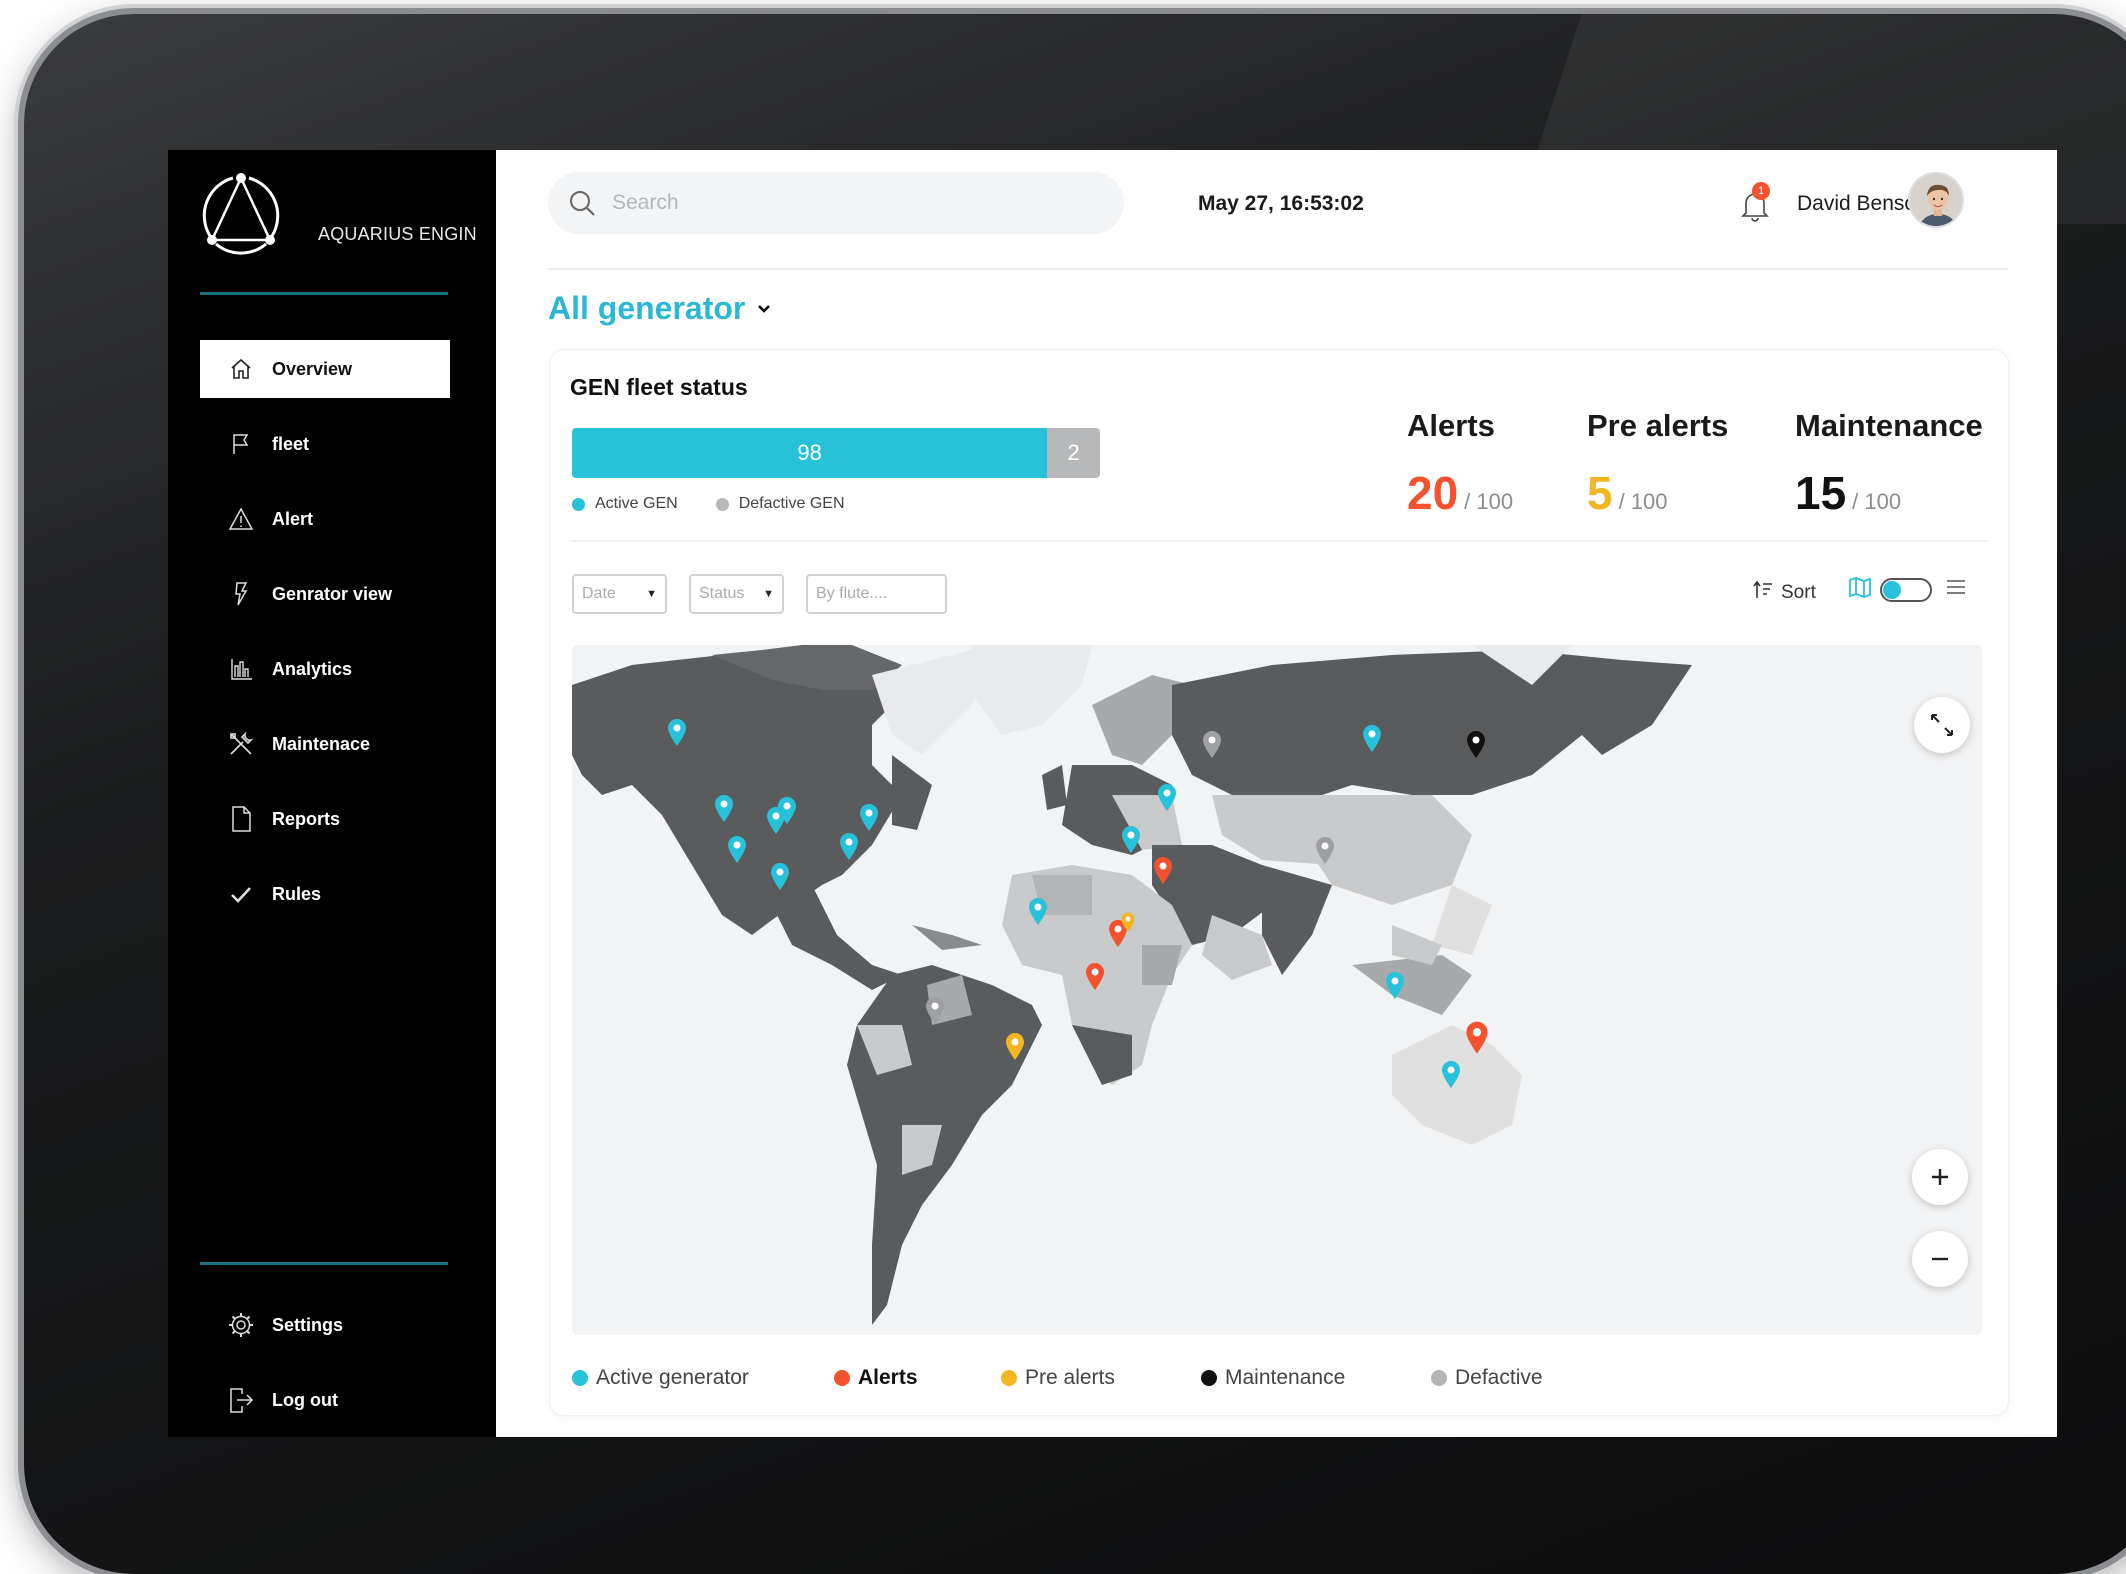 The height and width of the screenshot is (1574, 2126). What do you see at coordinates (324, 1263) in the screenshot?
I see `sidebar-divider` at bounding box center [324, 1263].